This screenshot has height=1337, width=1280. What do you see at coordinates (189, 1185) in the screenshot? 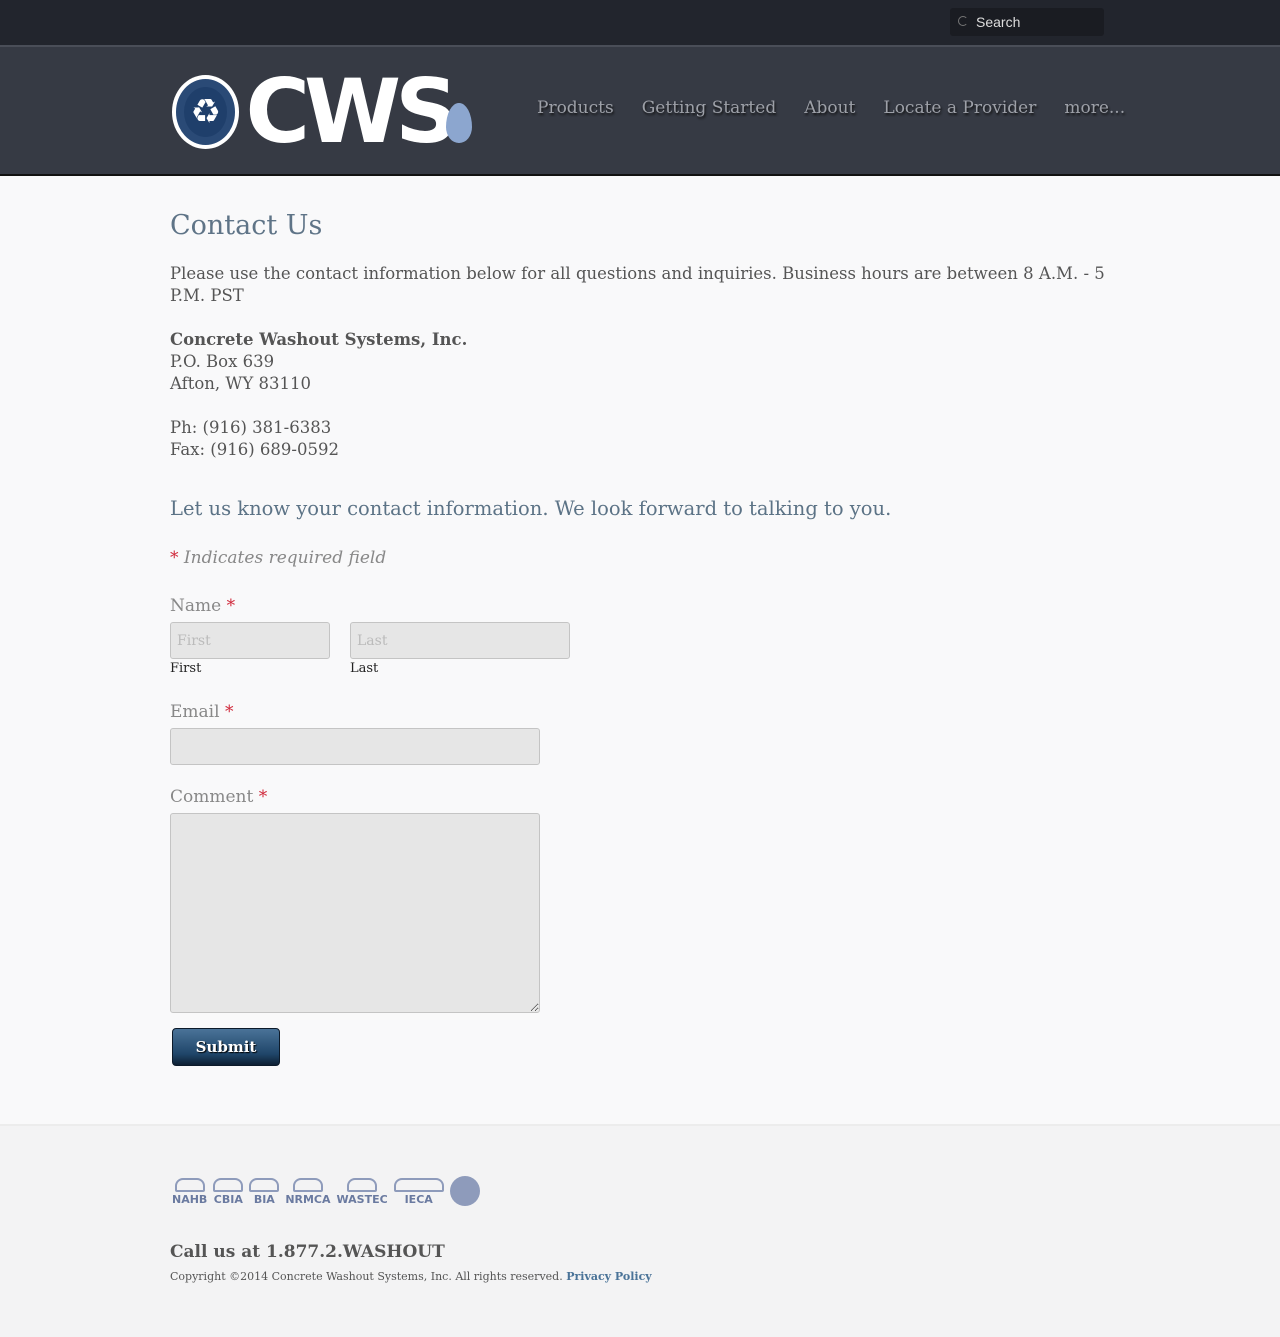
I see `nahb-icon` at bounding box center [189, 1185].